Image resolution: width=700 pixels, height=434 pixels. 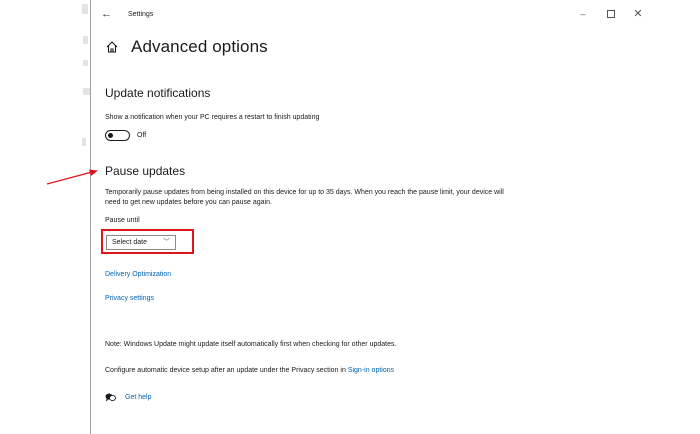 I want to click on page-title: Advanced options, so click(x=199, y=46).